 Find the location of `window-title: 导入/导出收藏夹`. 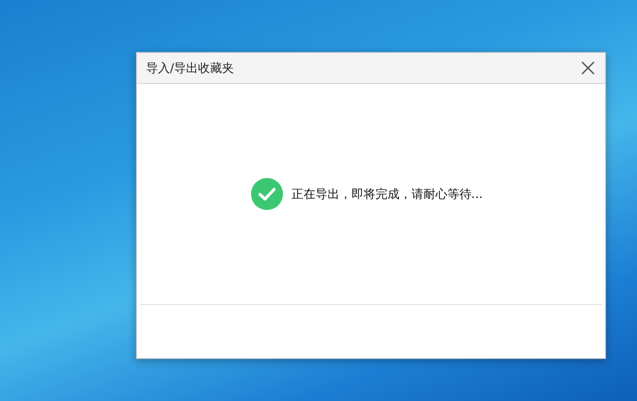

window-title: 导入/导出收藏夹 is located at coordinates (190, 68).